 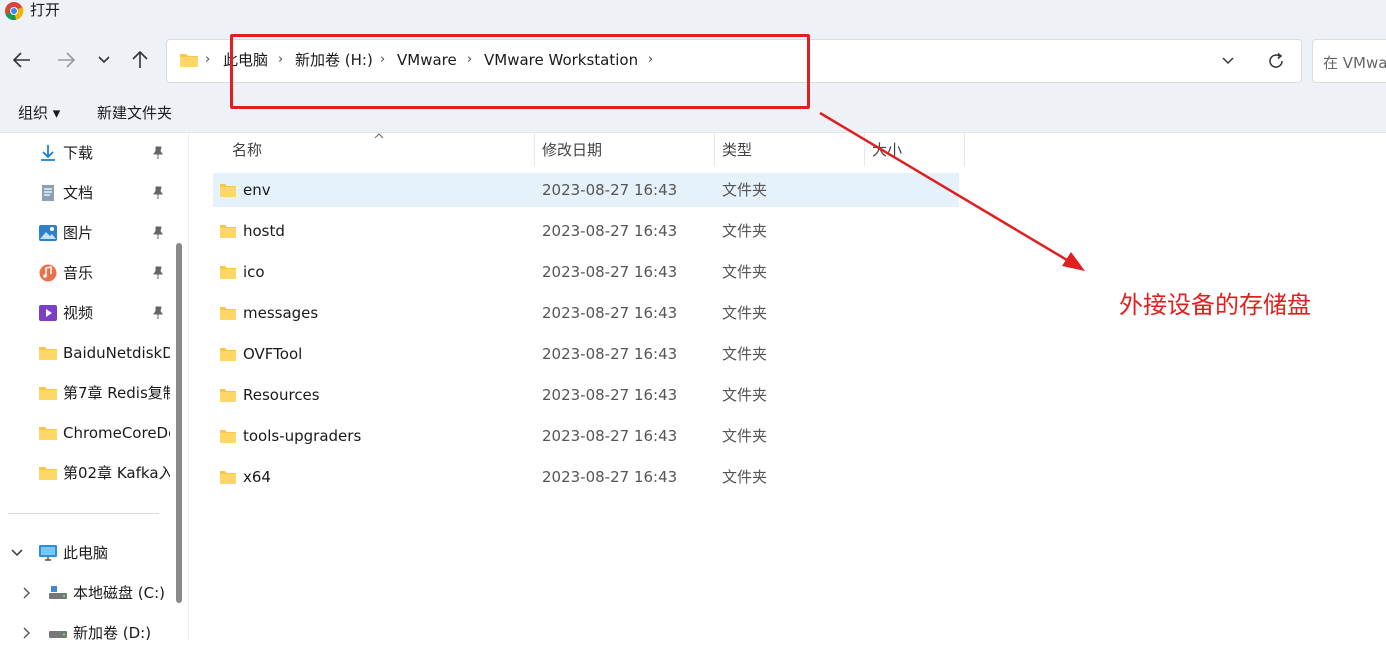 What do you see at coordinates (48, 553) in the screenshot?
I see `computer-icon` at bounding box center [48, 553].